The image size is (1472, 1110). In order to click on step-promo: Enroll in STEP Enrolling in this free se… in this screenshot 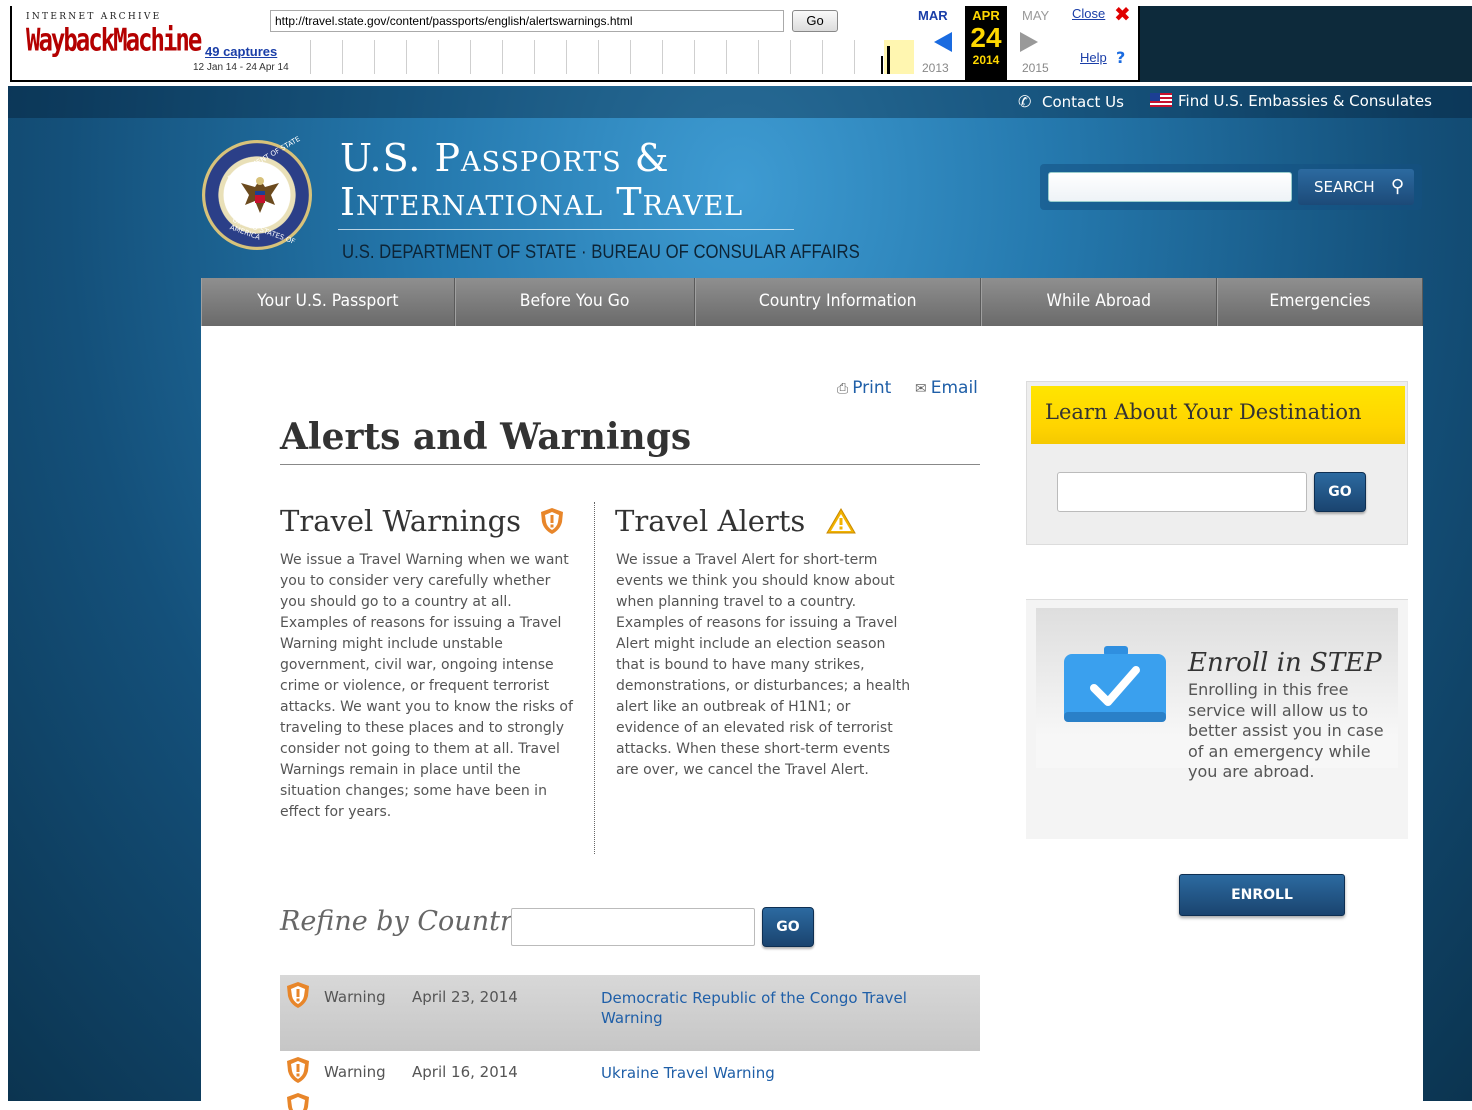, I will do `click(1217, 719)`.